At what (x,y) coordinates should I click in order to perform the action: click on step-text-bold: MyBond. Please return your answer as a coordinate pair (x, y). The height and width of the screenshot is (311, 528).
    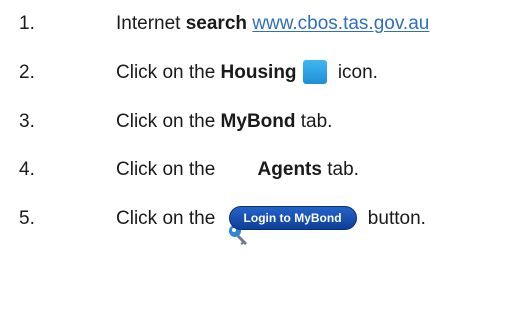
    Looking at the image, I should click on (258, 121).